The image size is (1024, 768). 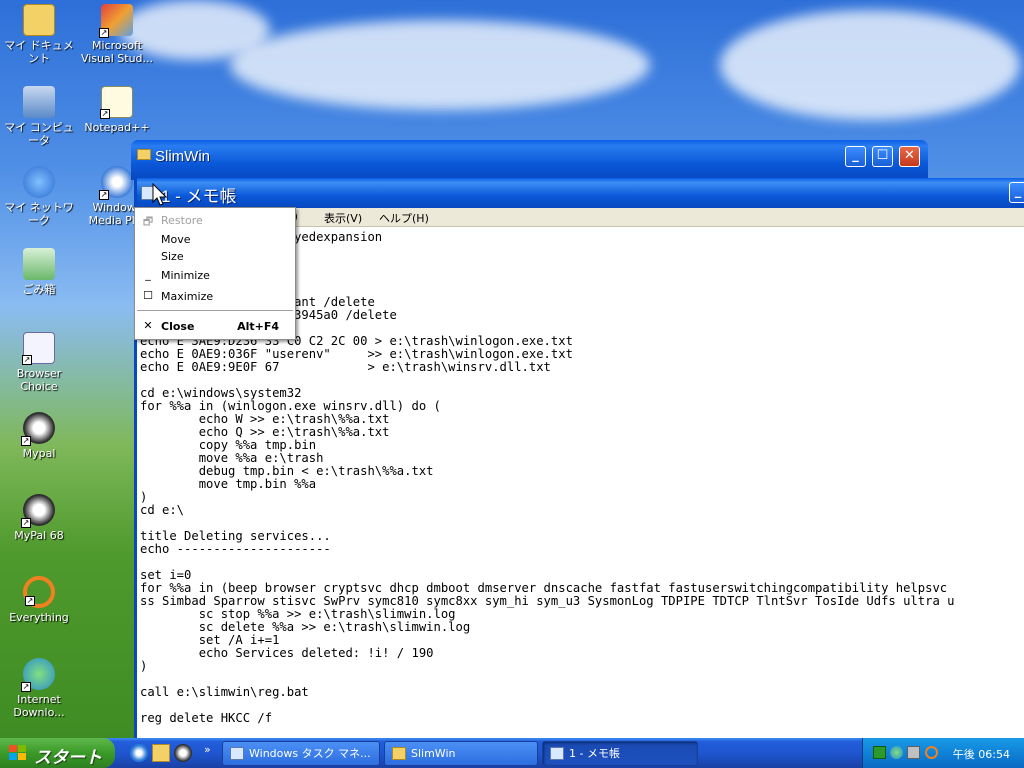 What do you see at coordinates (161, 753) in the screenshot?
I see `quick-launch-app-icon` at bounding box center [161, 753].